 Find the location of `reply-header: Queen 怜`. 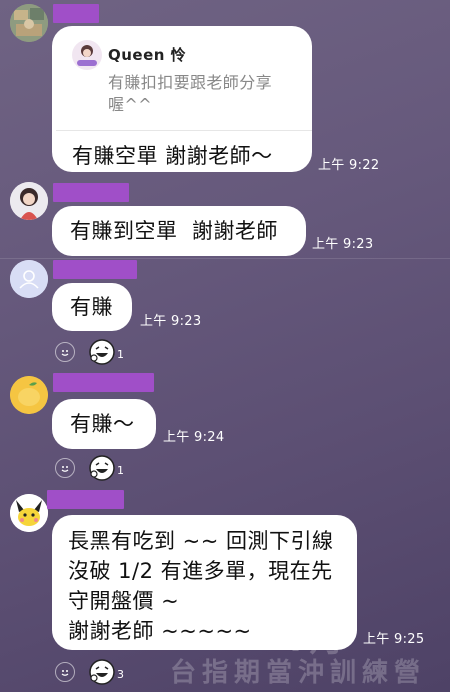

reply-header: Queen 怜 is located at coordinates (184, 55).